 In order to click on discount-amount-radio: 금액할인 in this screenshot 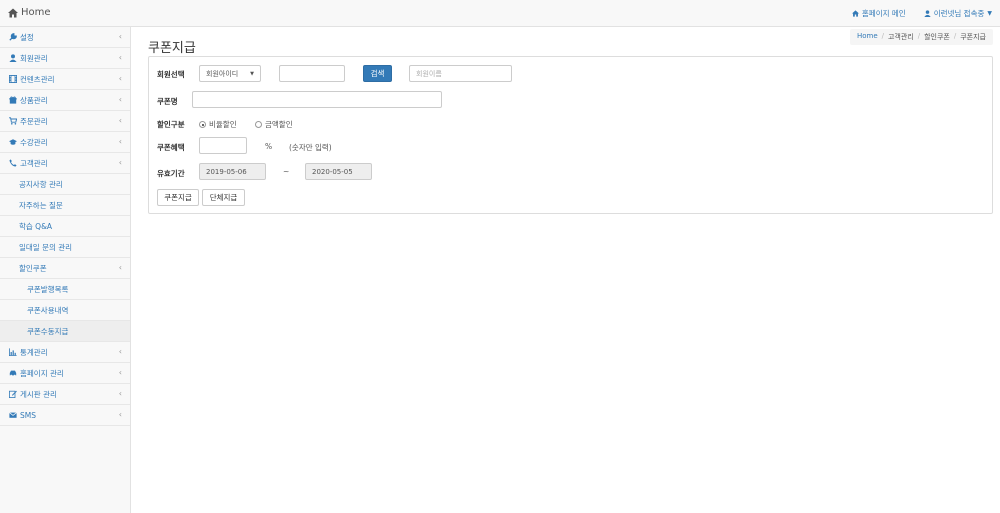, I will do `click(274, 124)`.